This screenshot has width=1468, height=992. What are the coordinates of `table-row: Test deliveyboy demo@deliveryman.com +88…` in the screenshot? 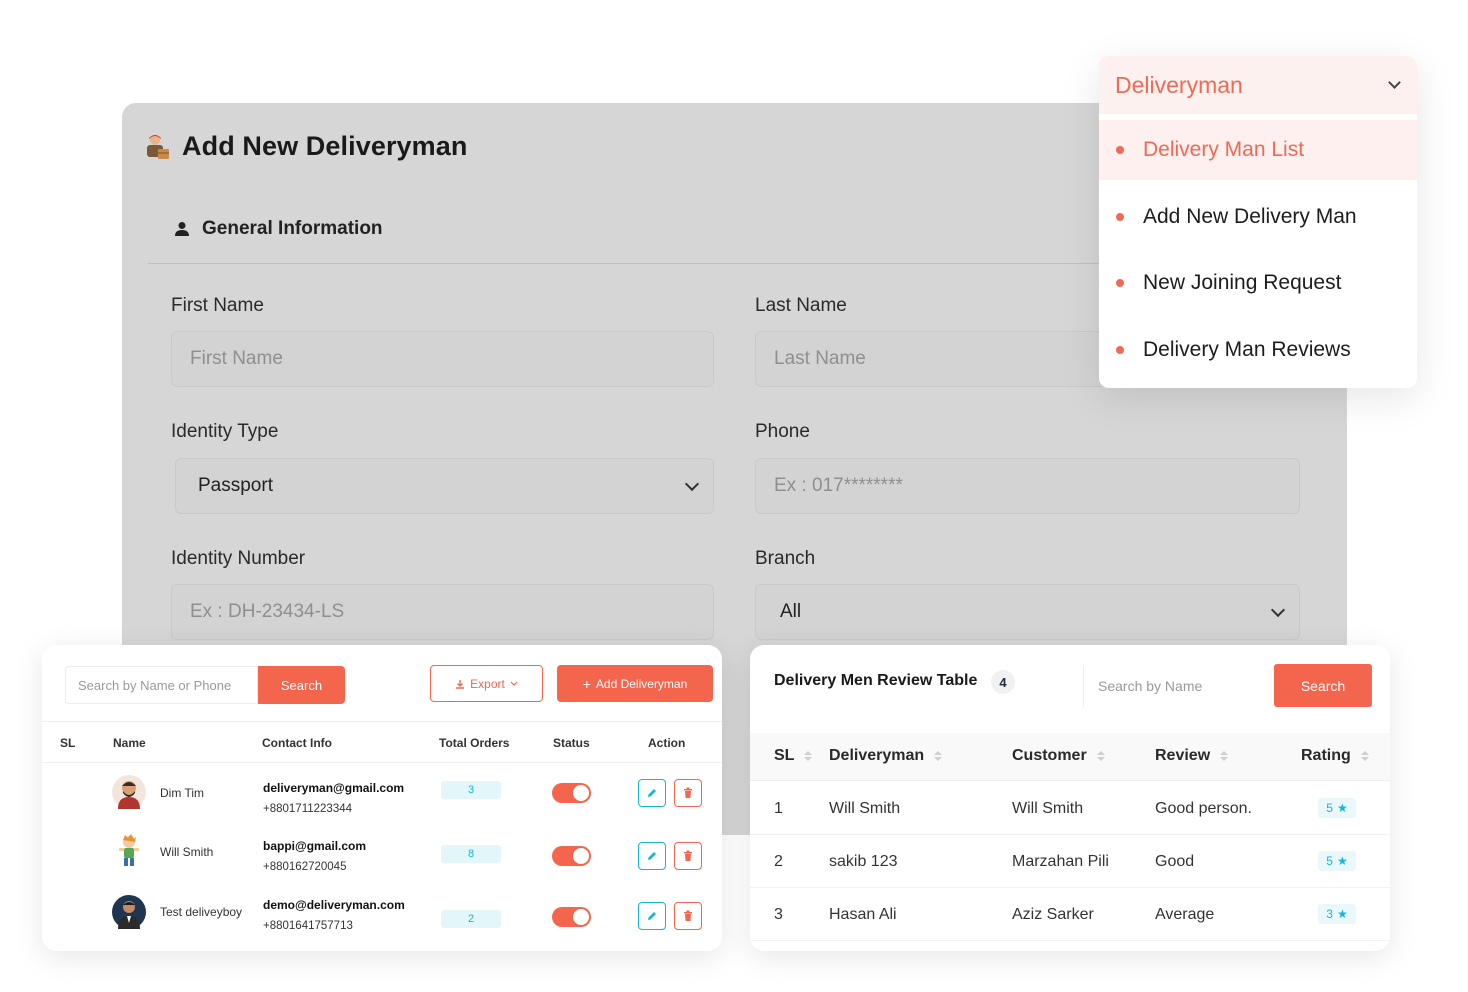 It's located at (382, 915).